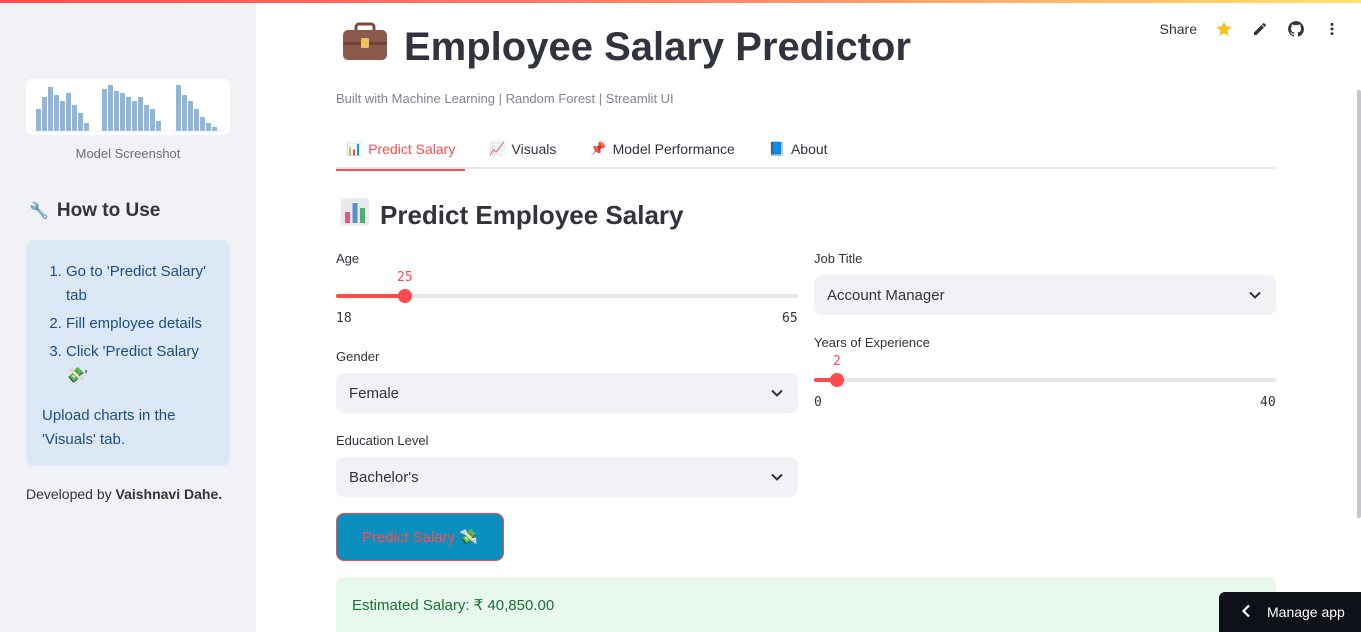 This screenshot has width=1361, height=632. What do you see at coordinates (567, 393) in the screenshot?
I see `gender-select: Female` at bounding box center [567, 393].